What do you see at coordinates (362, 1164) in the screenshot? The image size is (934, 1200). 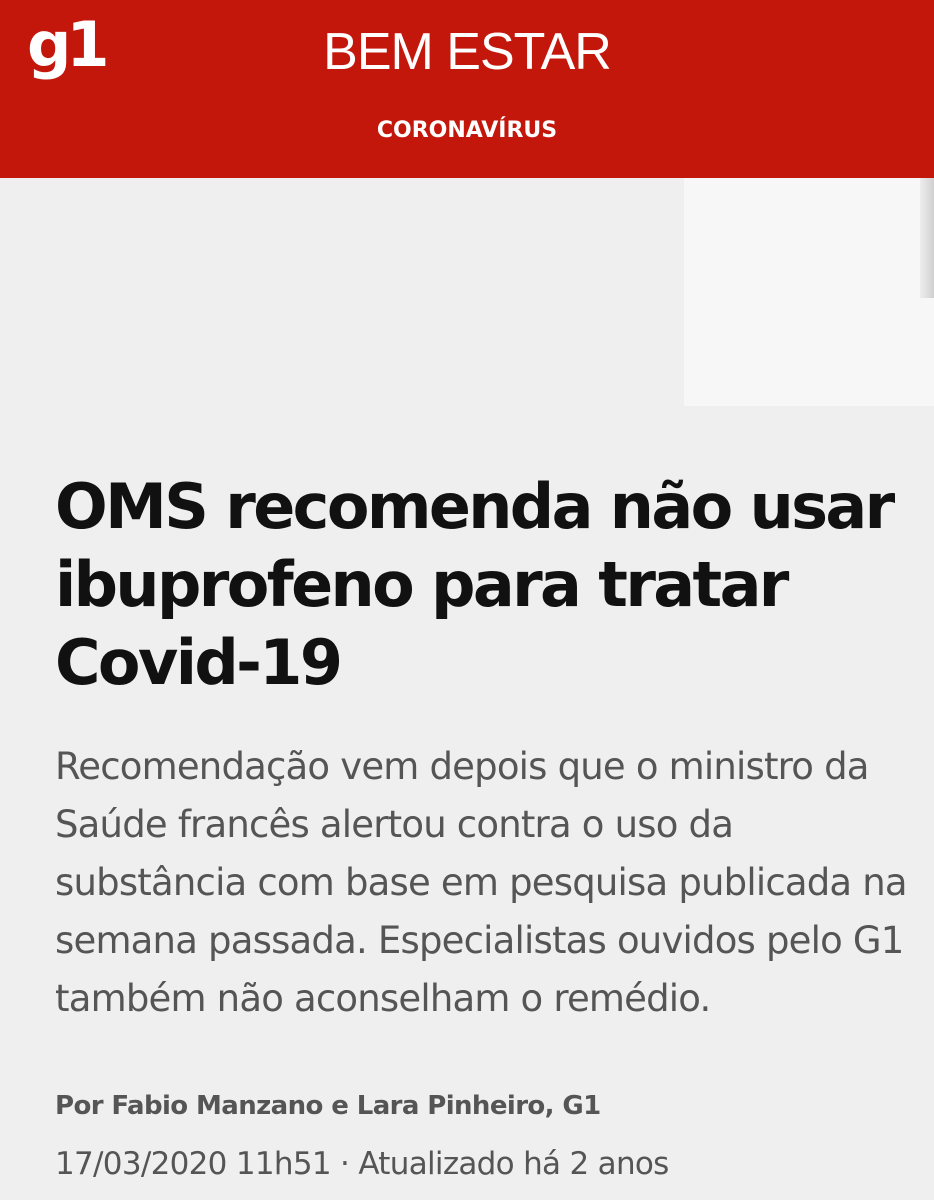 I see `article-dateline: 17/03/2020 11h51 · Atualizado há 2 anos` at bounding box center [362, 1164].